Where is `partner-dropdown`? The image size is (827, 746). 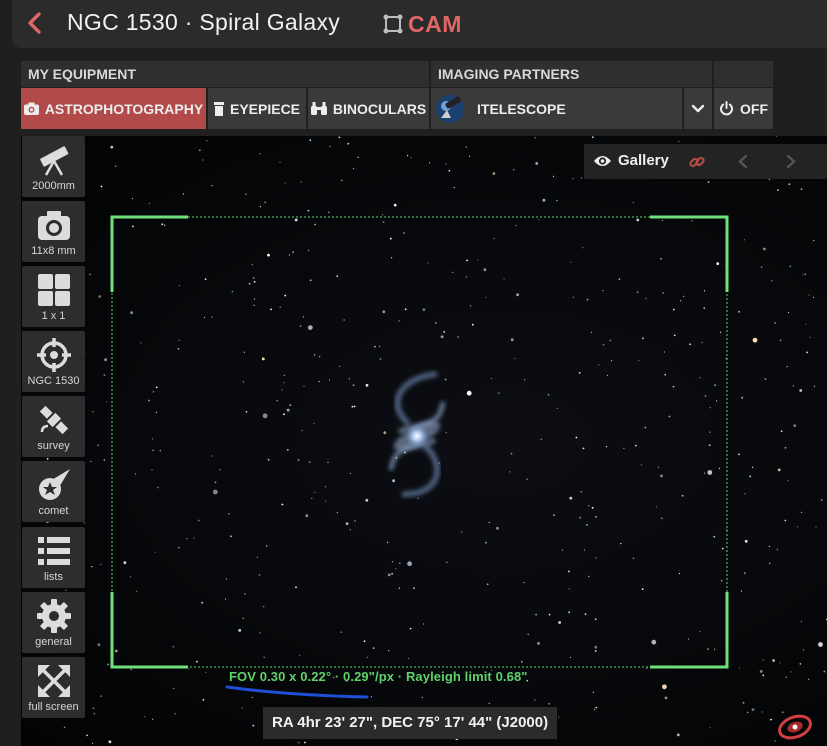
partner-dropdown is located at coordinates (698, 108).